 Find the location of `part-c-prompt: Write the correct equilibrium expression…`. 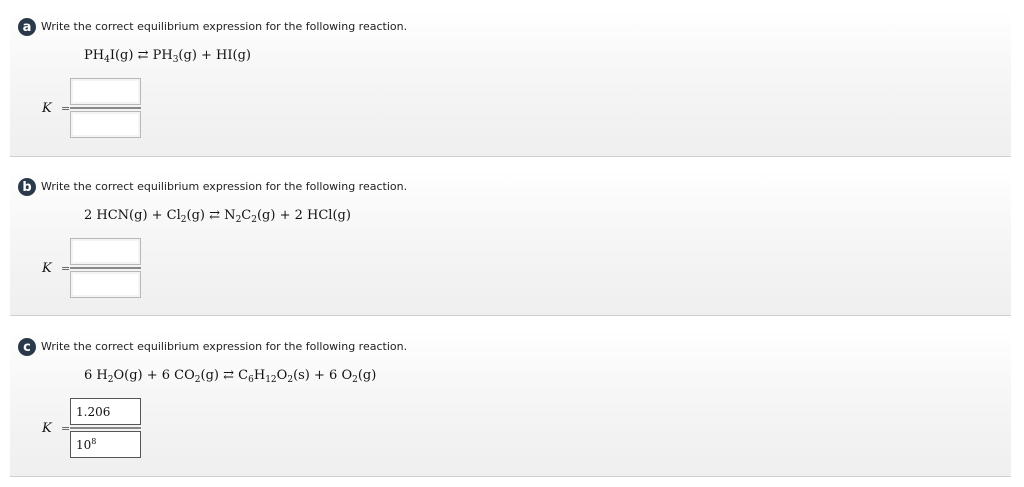

part-c-prompt: Write the correct equilibrium expression… is located at coordinates (224, 346).